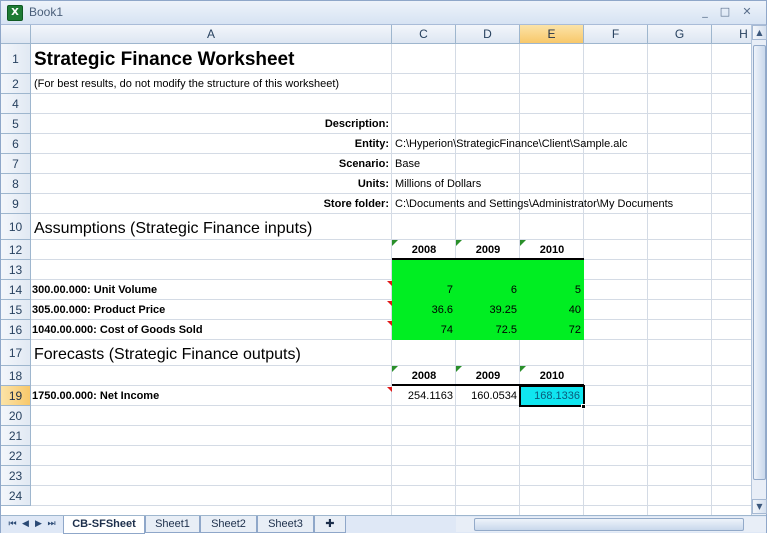 The image size is (767, 534). What do you see at coordinates (16, 353) in the screenshot?
I see `row-header-17: 17` at bounding box center [16, 353].